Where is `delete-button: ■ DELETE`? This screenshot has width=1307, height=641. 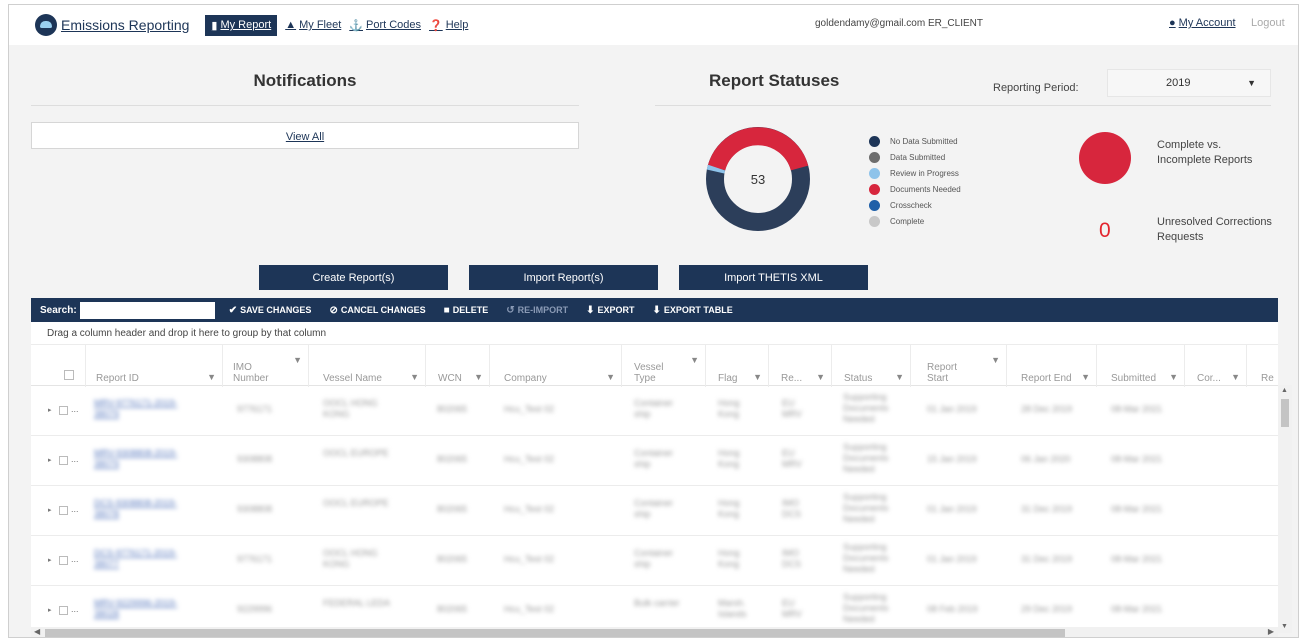
delete-button: ■ DELETE is located at coordinates (466, 310).